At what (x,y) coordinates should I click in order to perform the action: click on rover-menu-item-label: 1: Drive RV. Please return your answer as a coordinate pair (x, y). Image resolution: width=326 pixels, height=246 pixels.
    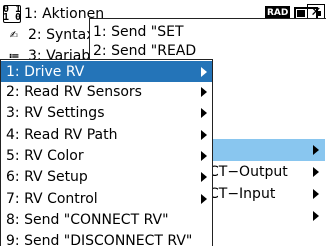
    Looking at the image, I should click on (45, 71).